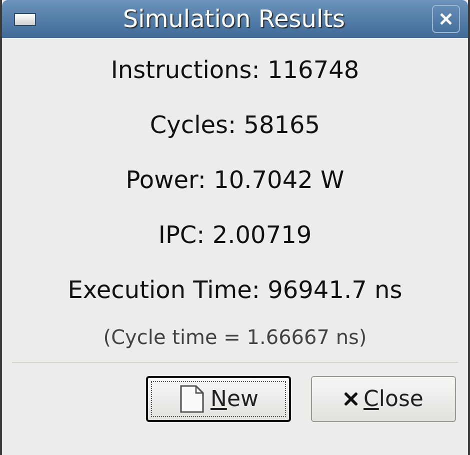 The width and height of the screenshot is (470, 455). I want to click on result-line: IPC: 2.00719, so click(235, 235).